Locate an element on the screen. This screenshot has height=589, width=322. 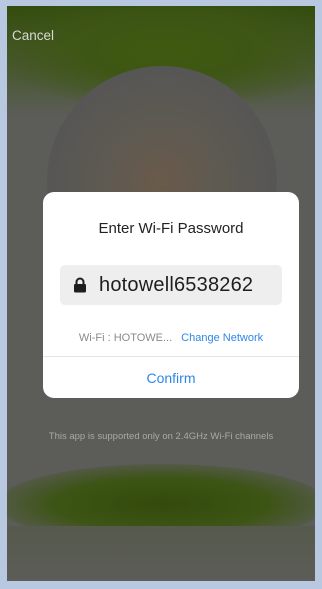
lock-icon is located at coordinates (80, 285).